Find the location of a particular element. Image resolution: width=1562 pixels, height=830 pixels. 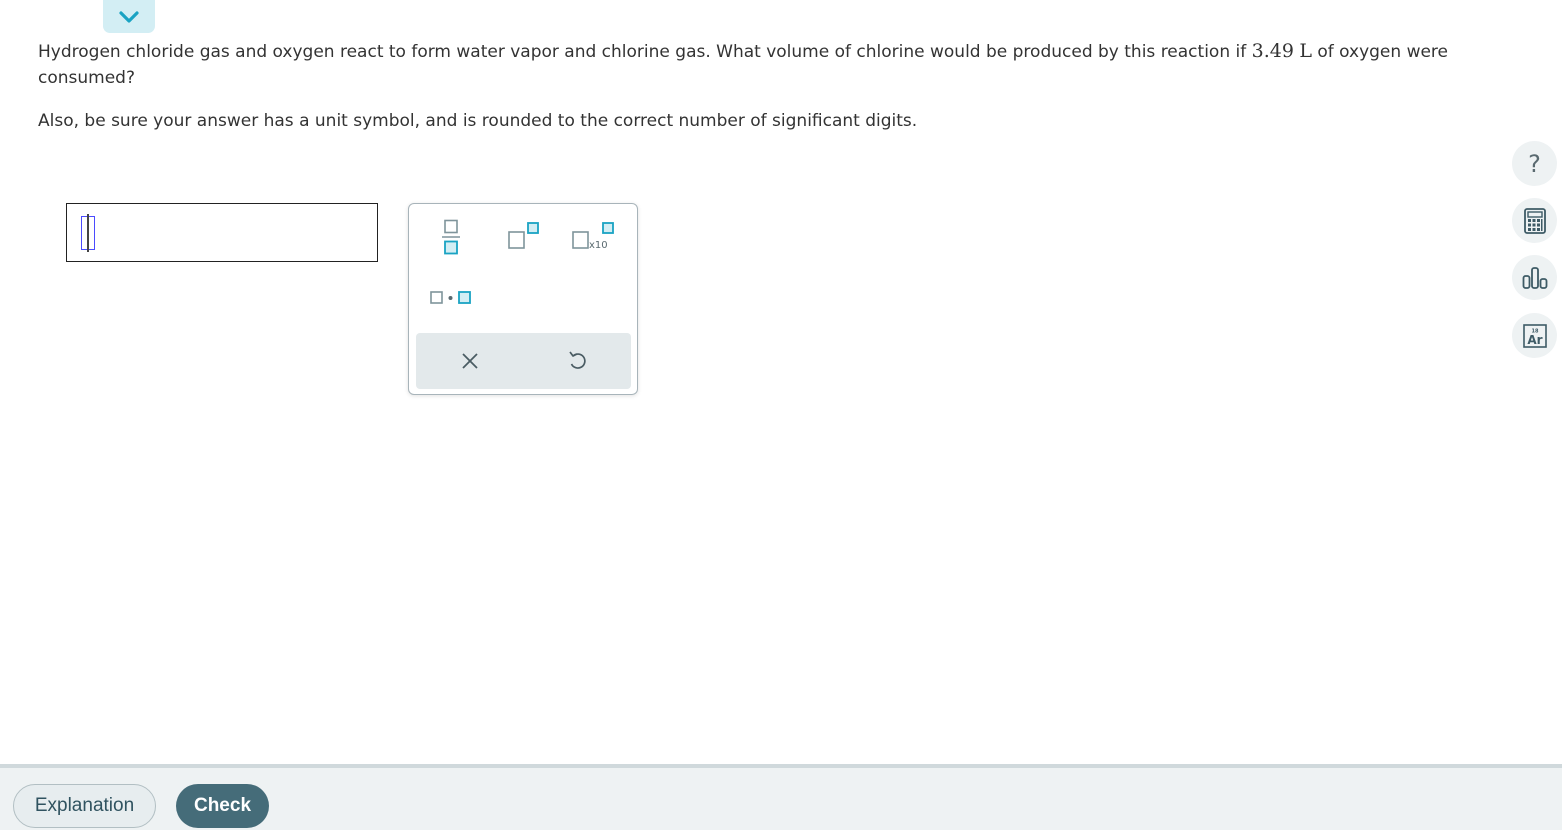

undo-icon is located at coordinates (577, 360).